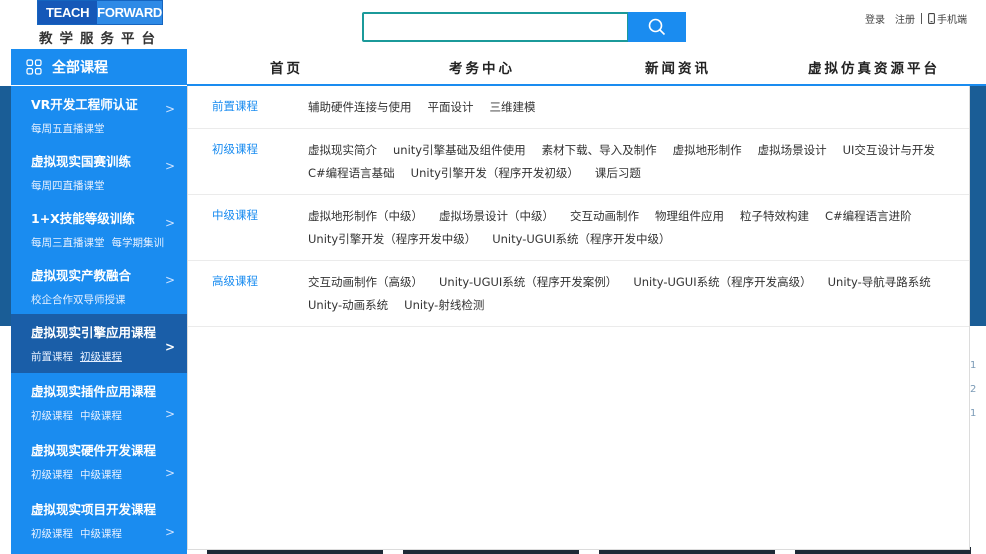 The width and height of the screenshot is (986, 554). Describe the element at coordinates (99, 461) in the screenshot. I see `sidebar-item-hardware-courses: 虚拟现实硬件开发课程 初级课程 中级课程 >` at that location.